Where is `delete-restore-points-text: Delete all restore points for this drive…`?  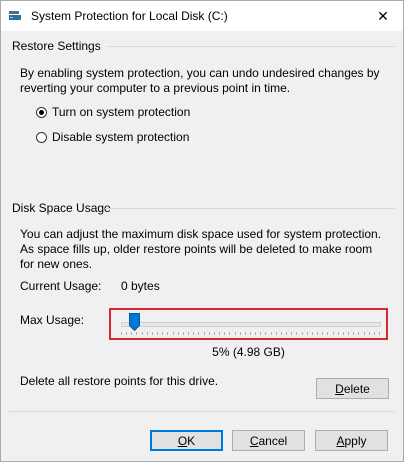 delete-restore-points-text: Delete all restore points for this drive… is located at coordinates (119, 381).